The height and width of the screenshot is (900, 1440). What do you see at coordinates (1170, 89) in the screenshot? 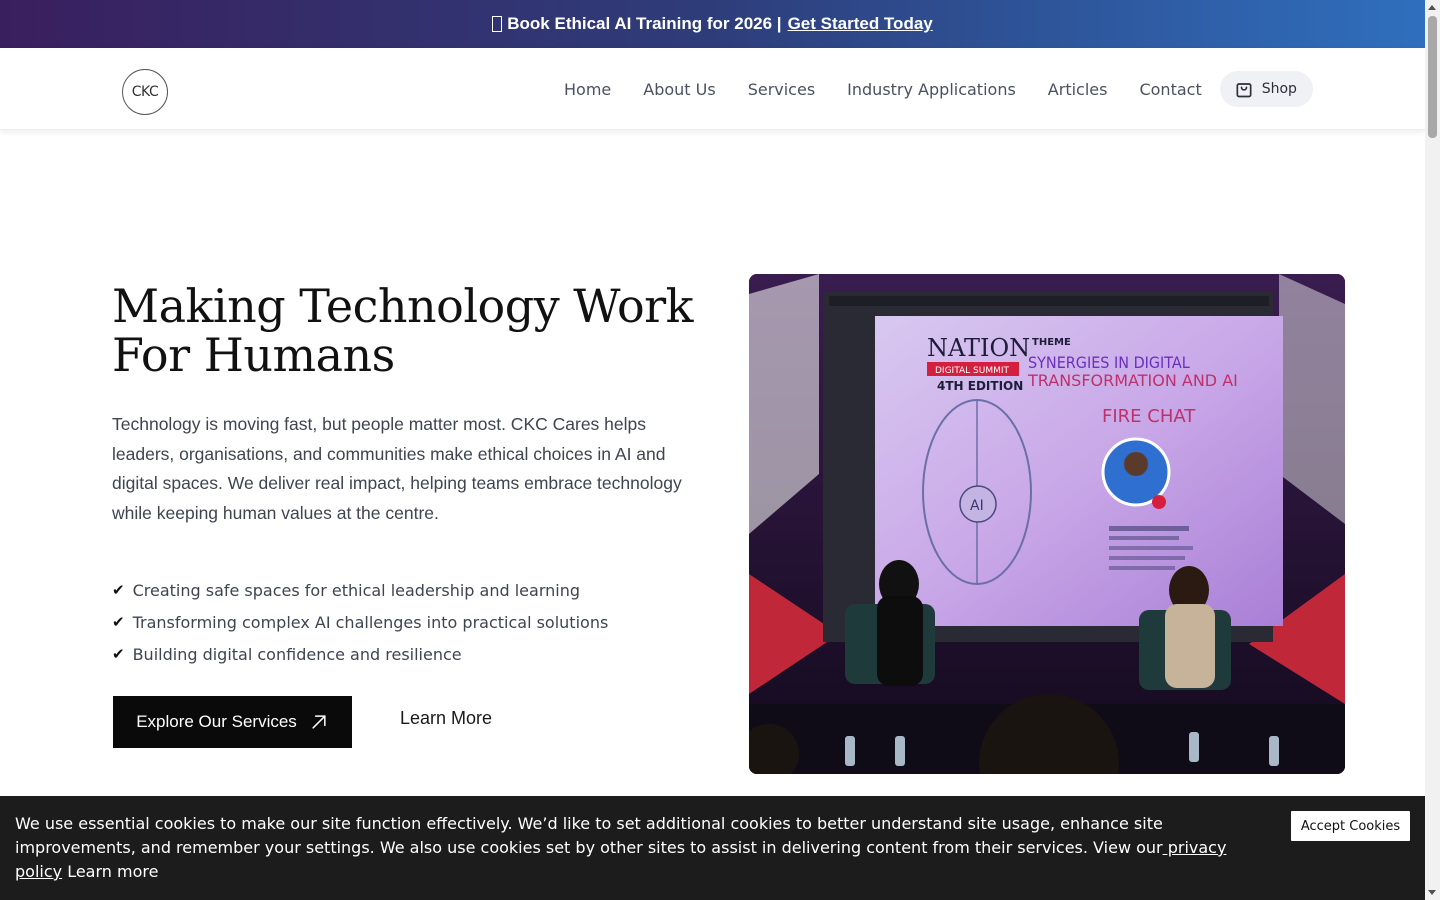
I see `nav-contact: Contact` at bounding box center [1170, 89].